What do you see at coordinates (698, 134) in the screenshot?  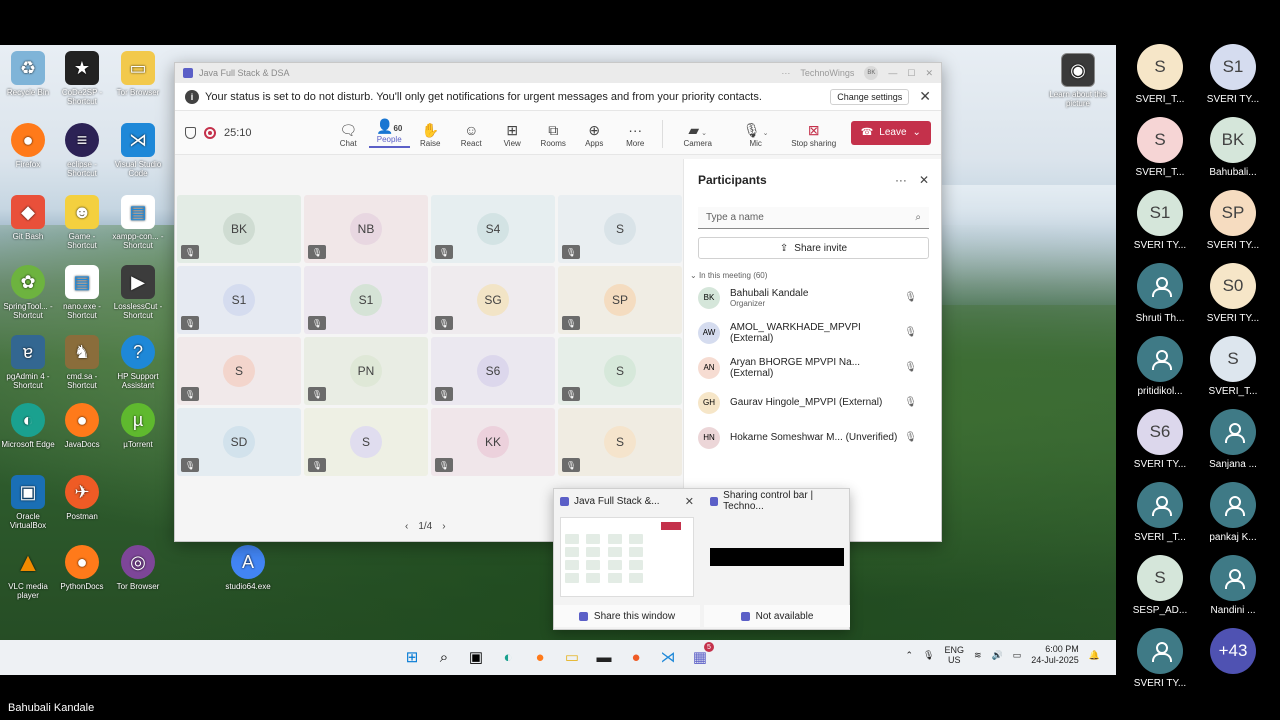 I see `camera-button: ▰ ⌄ Camera` at bounding box center [698, 134].